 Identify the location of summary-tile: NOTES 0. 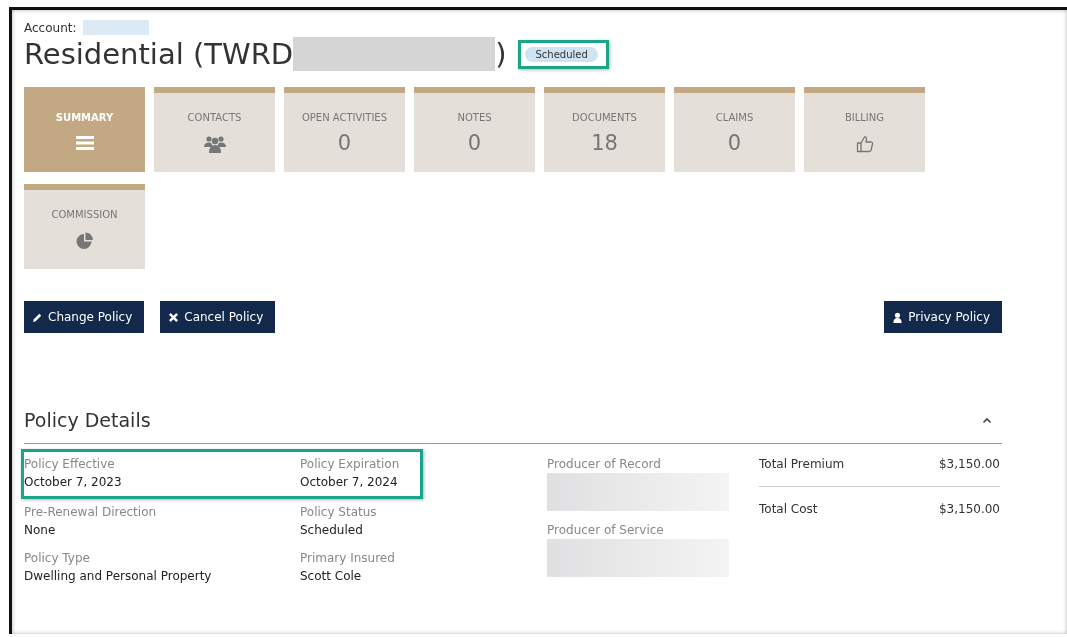
(474, 129).